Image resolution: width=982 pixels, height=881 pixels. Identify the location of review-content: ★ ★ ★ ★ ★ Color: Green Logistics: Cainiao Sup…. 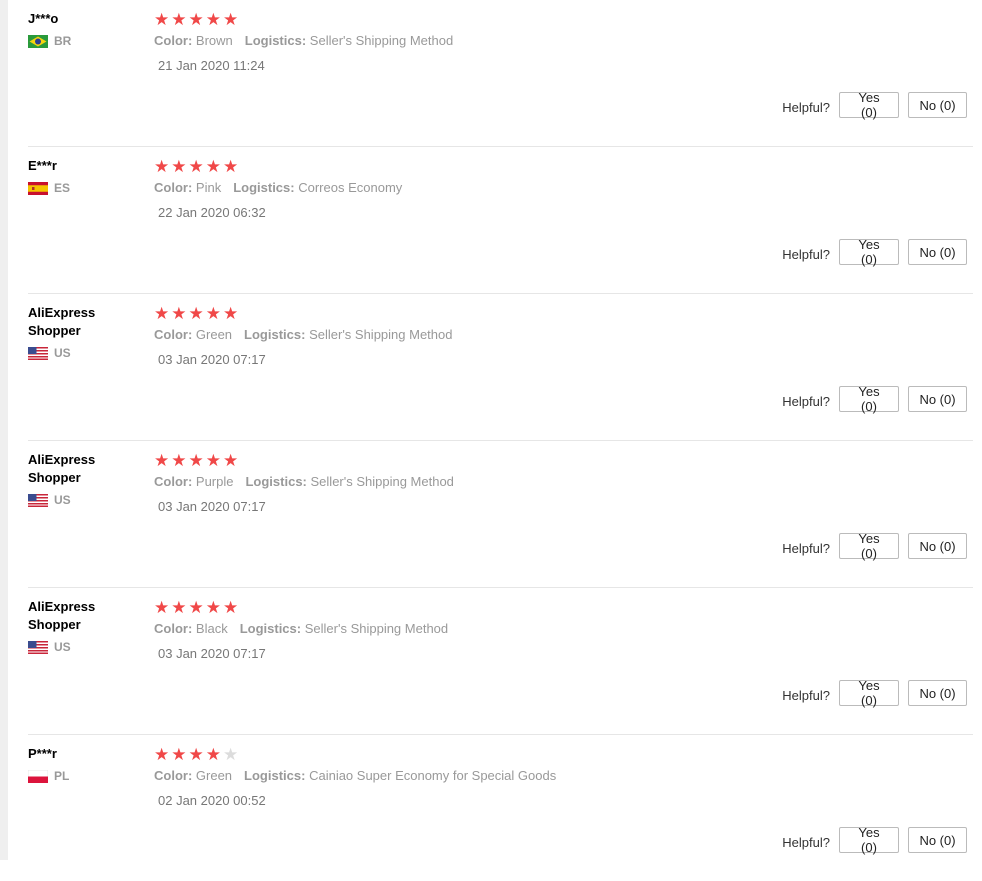
(355, 777).